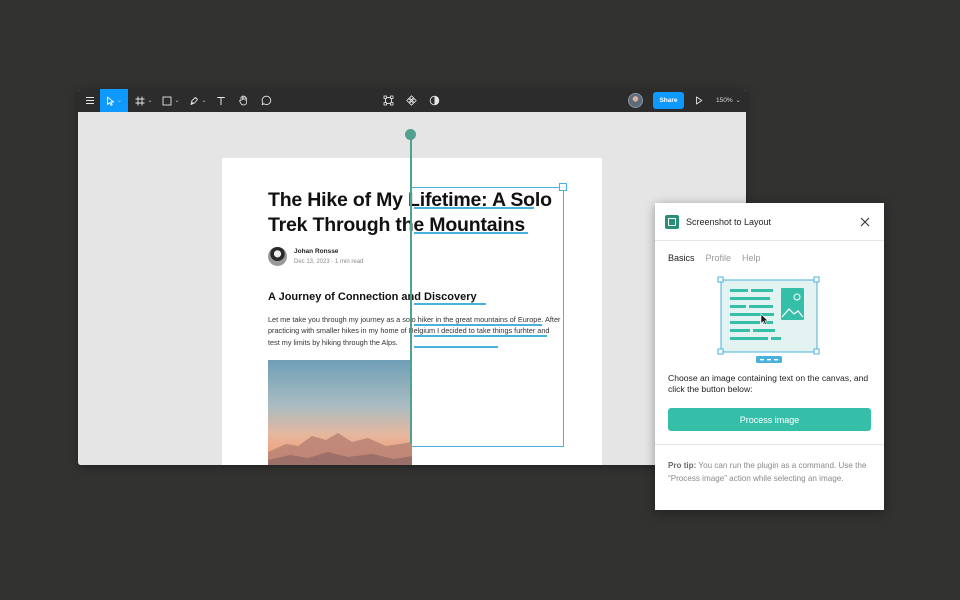 This screenshot has height=600, width=960. What do you see at coordinates (195, 100) in the screenshot?
I see `pen-nib-icon` at bounding box center [195, 100].